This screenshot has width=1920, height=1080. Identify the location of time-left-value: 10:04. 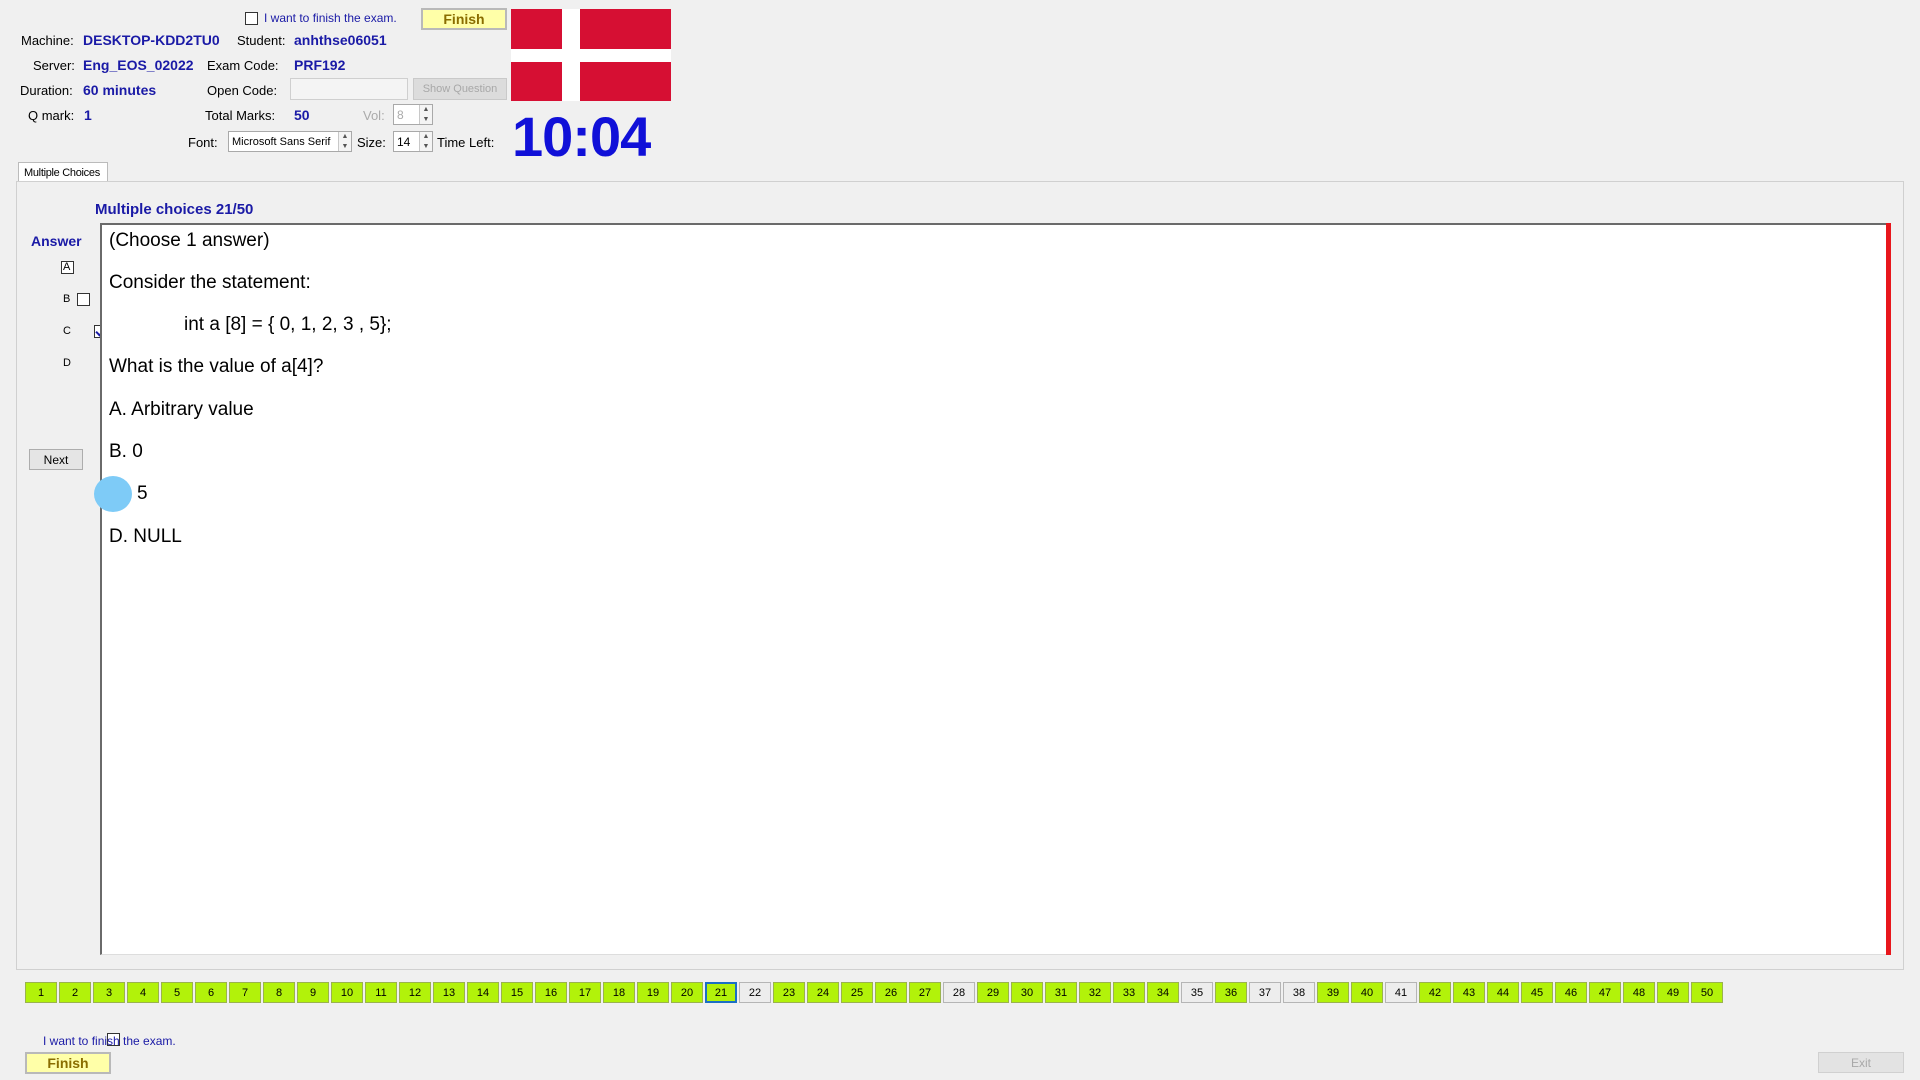
(581, 136).